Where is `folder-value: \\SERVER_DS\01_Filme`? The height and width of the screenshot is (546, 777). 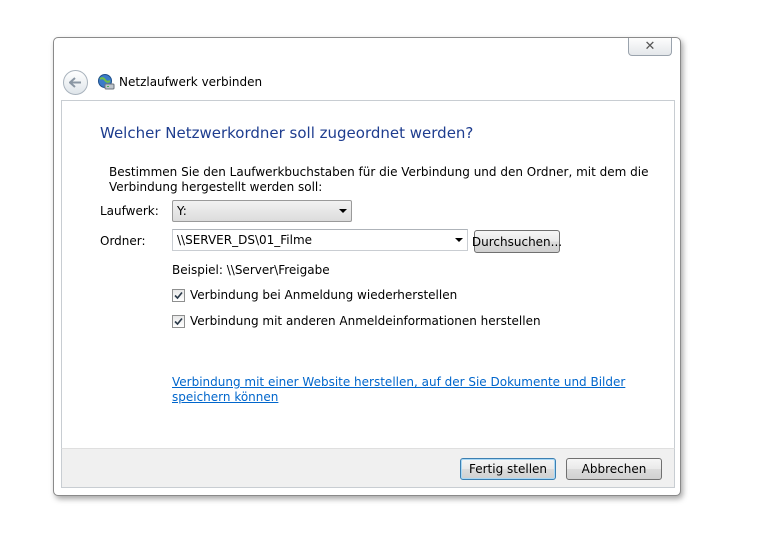
folder-value: \\SERVER_DS\01_Filme is located at coordinates (245, 240).